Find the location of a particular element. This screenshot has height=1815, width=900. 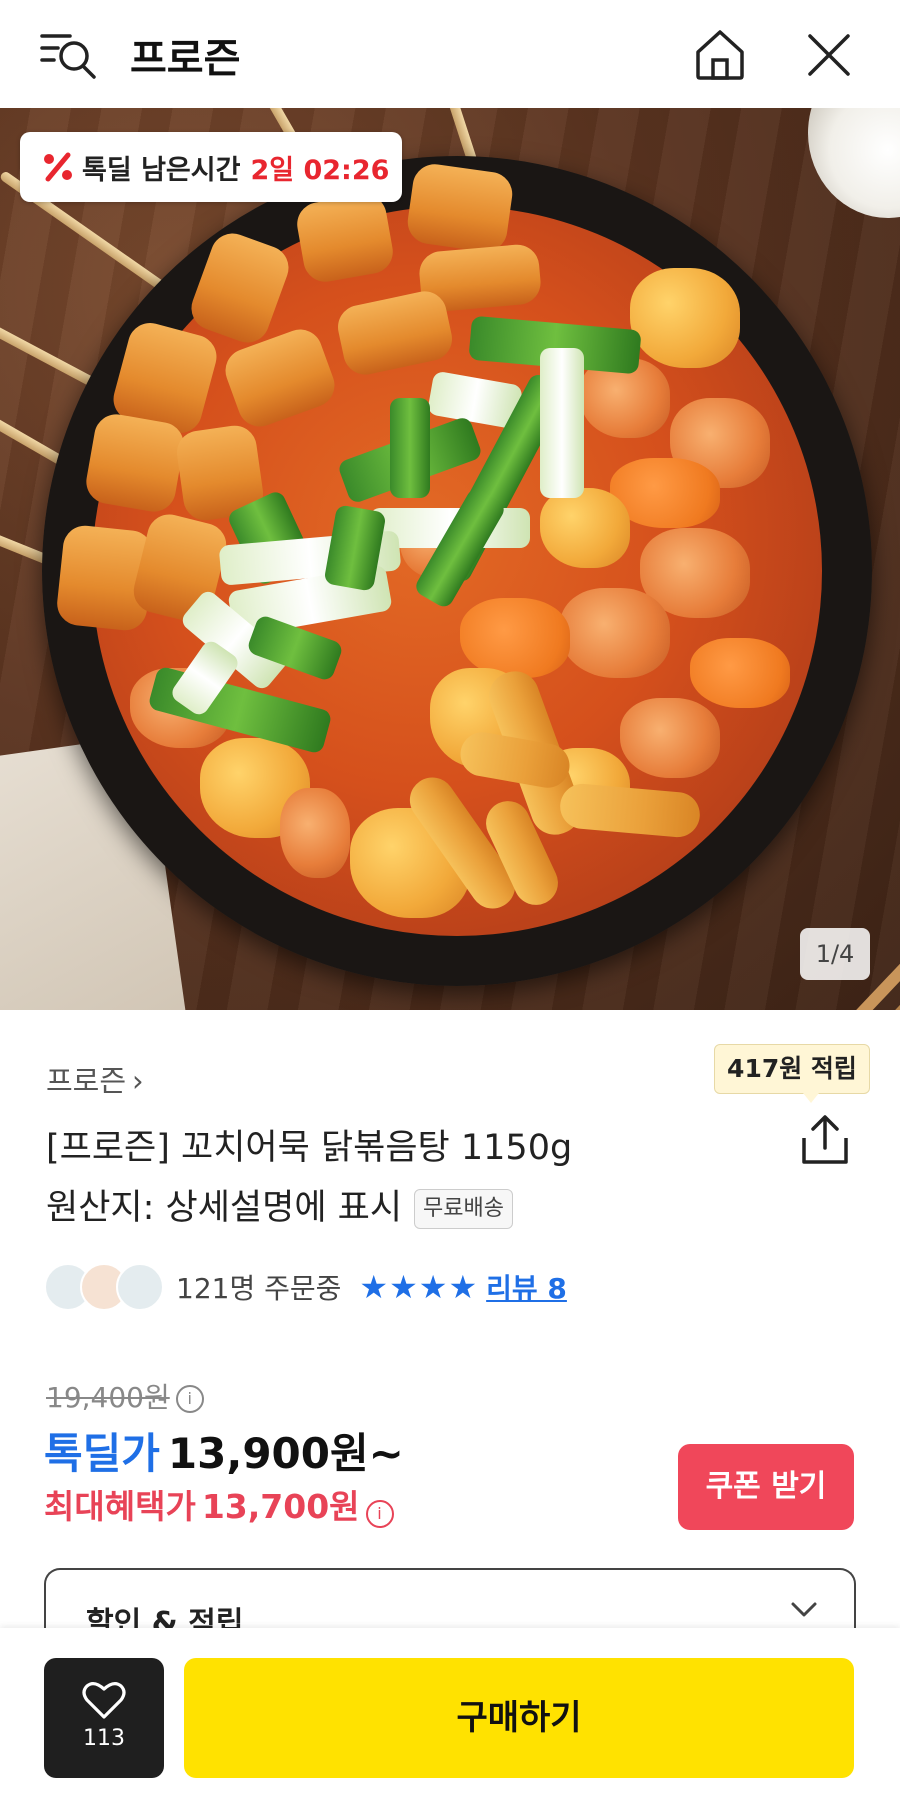

avatar is located at coordinates (140, 1287).